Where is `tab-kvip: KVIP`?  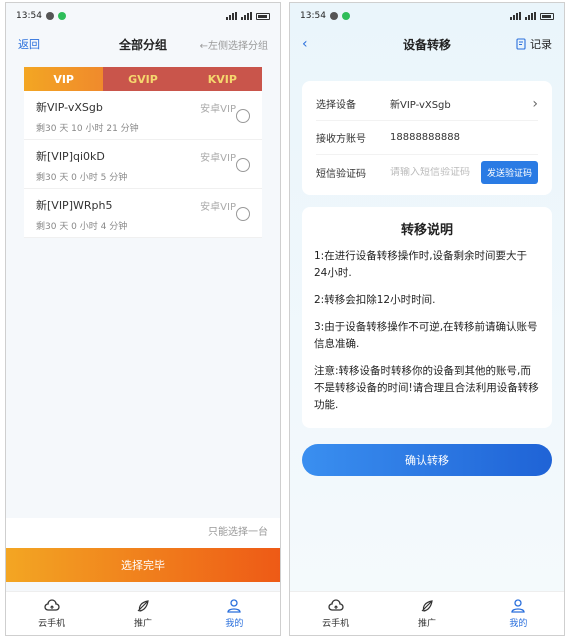 tab-kvip: KVIP is located at coordinates (222, 79).